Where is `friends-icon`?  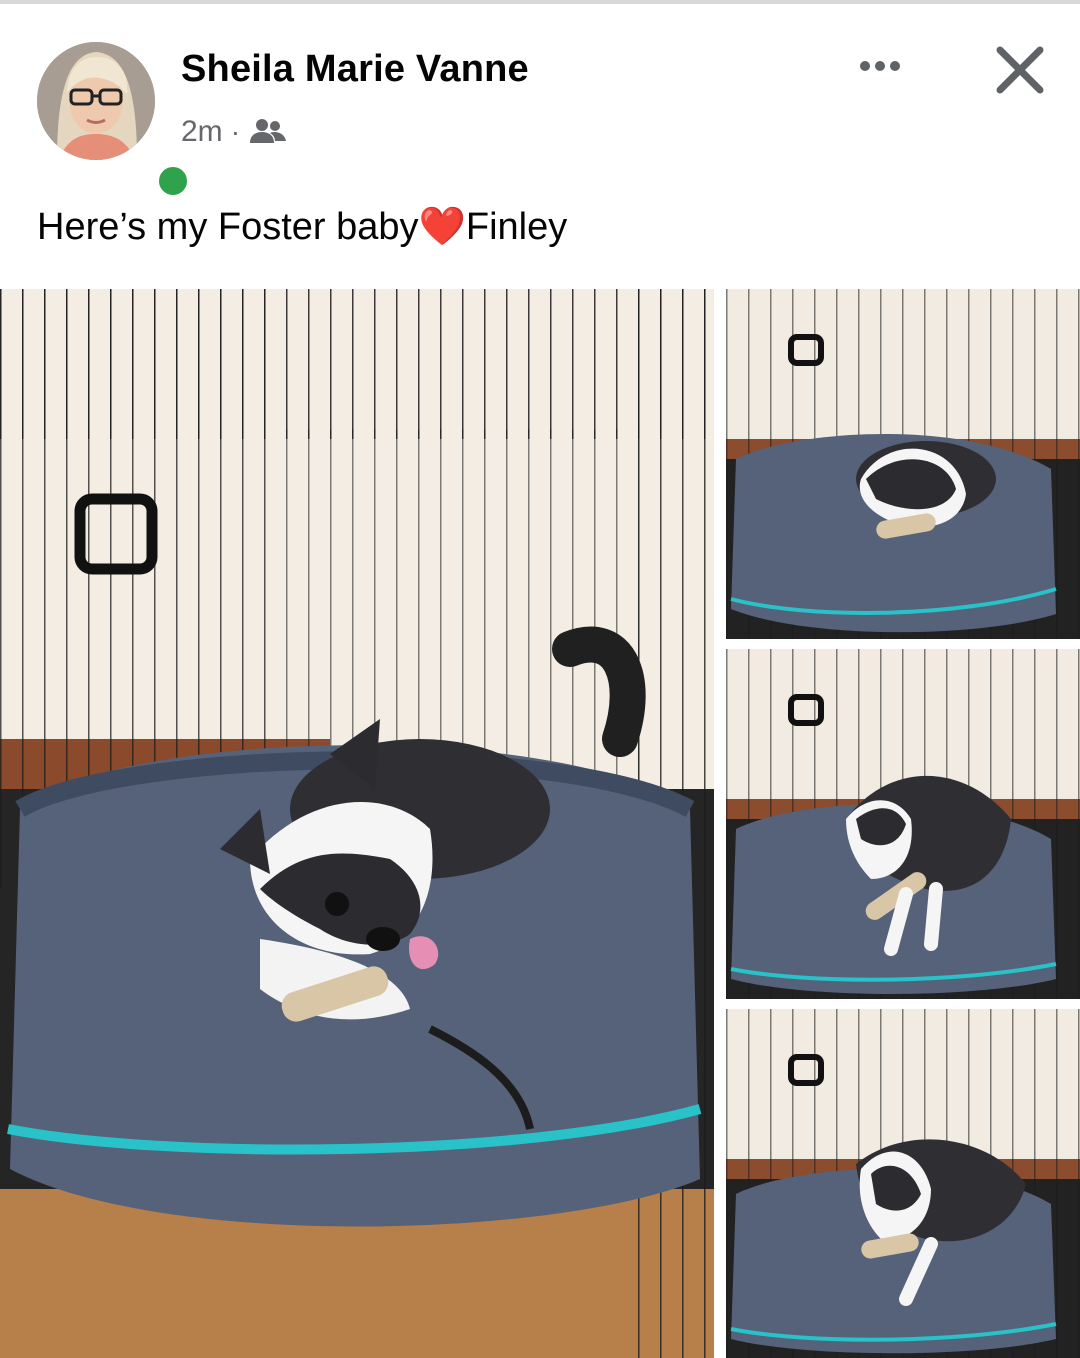
friends-icon is located at coordinates (268, 132).